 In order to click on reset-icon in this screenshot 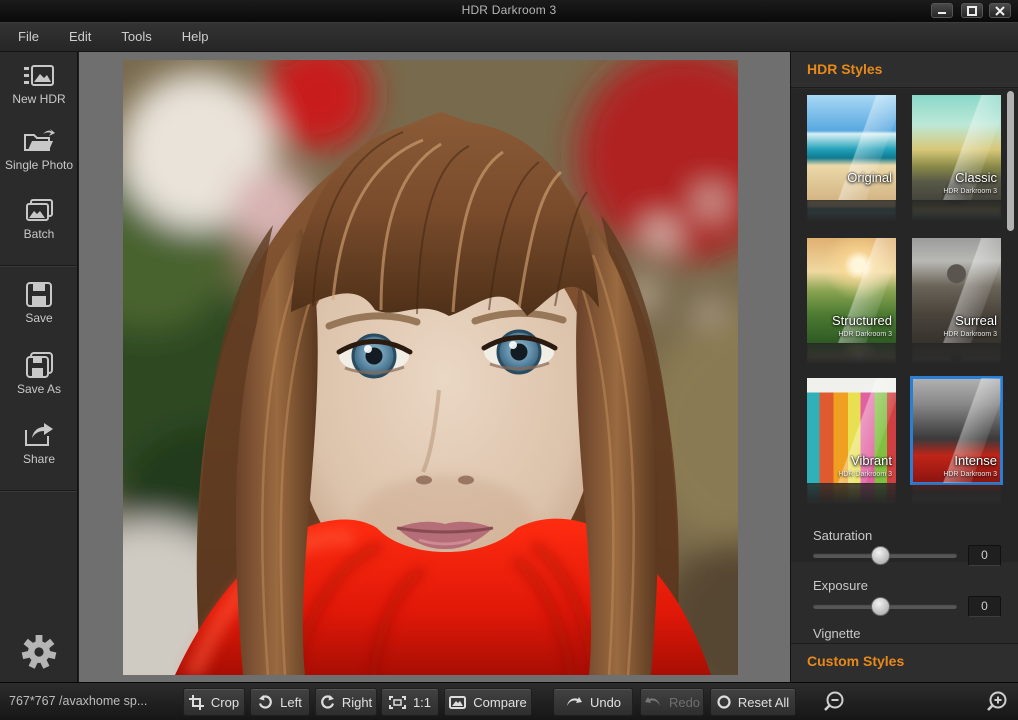, I will do `click(724, 702)`.